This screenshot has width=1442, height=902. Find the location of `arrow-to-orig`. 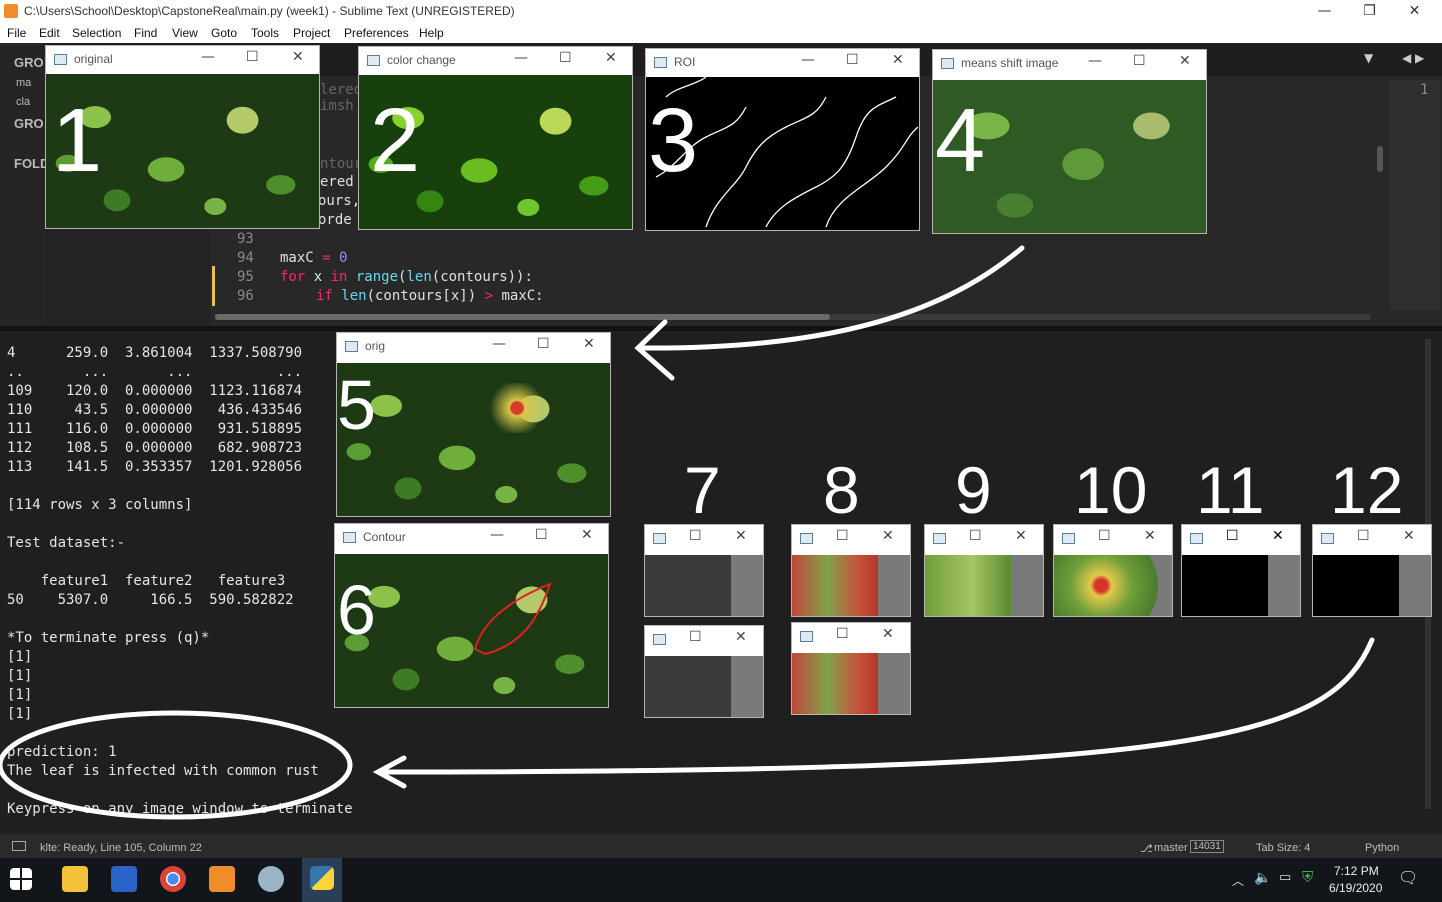

arrow-to-orig is located at coordinates (831, 298).